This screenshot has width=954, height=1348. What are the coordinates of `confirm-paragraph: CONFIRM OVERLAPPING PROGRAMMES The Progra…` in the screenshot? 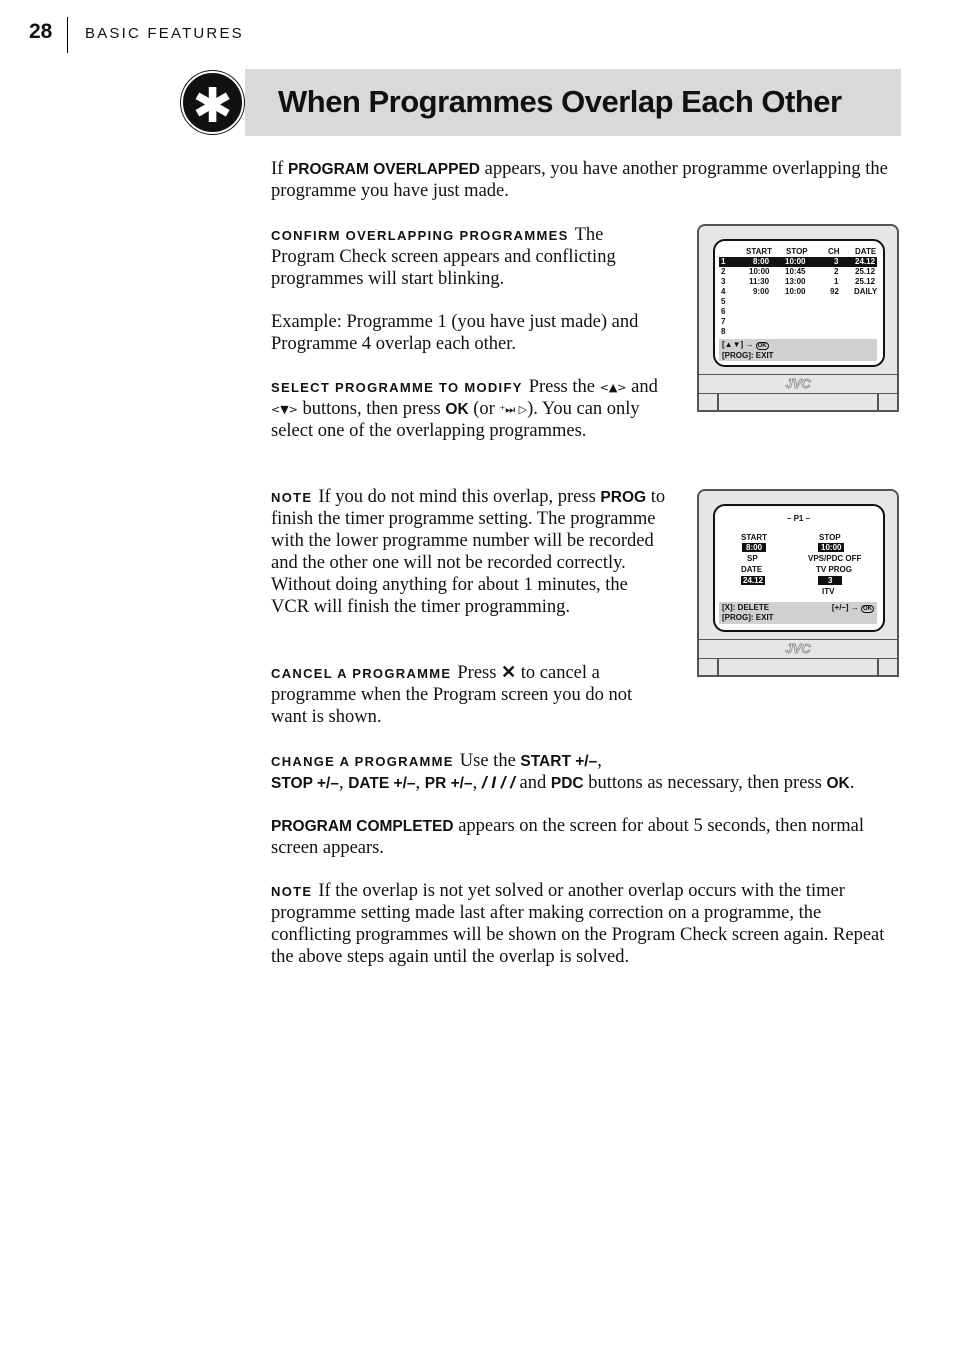 It's located at (443, 257).